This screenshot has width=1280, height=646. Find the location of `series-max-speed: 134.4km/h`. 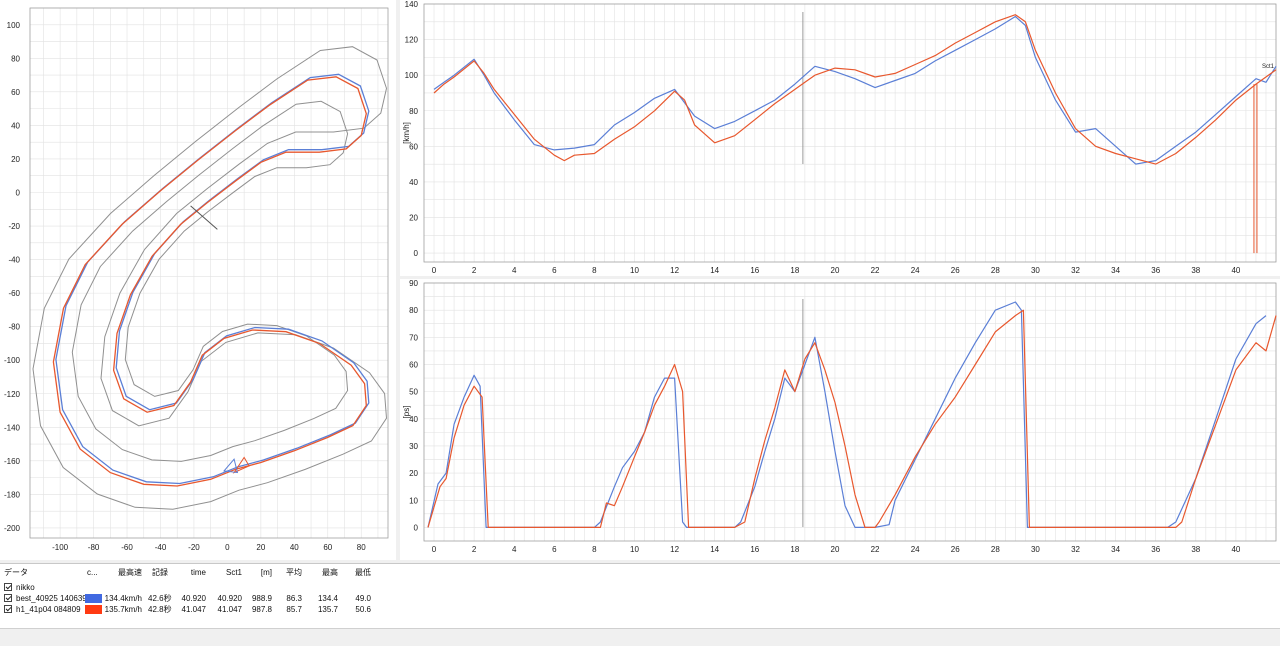

series-max-speed: 134.4km/h is located at coordinates (123, 598).